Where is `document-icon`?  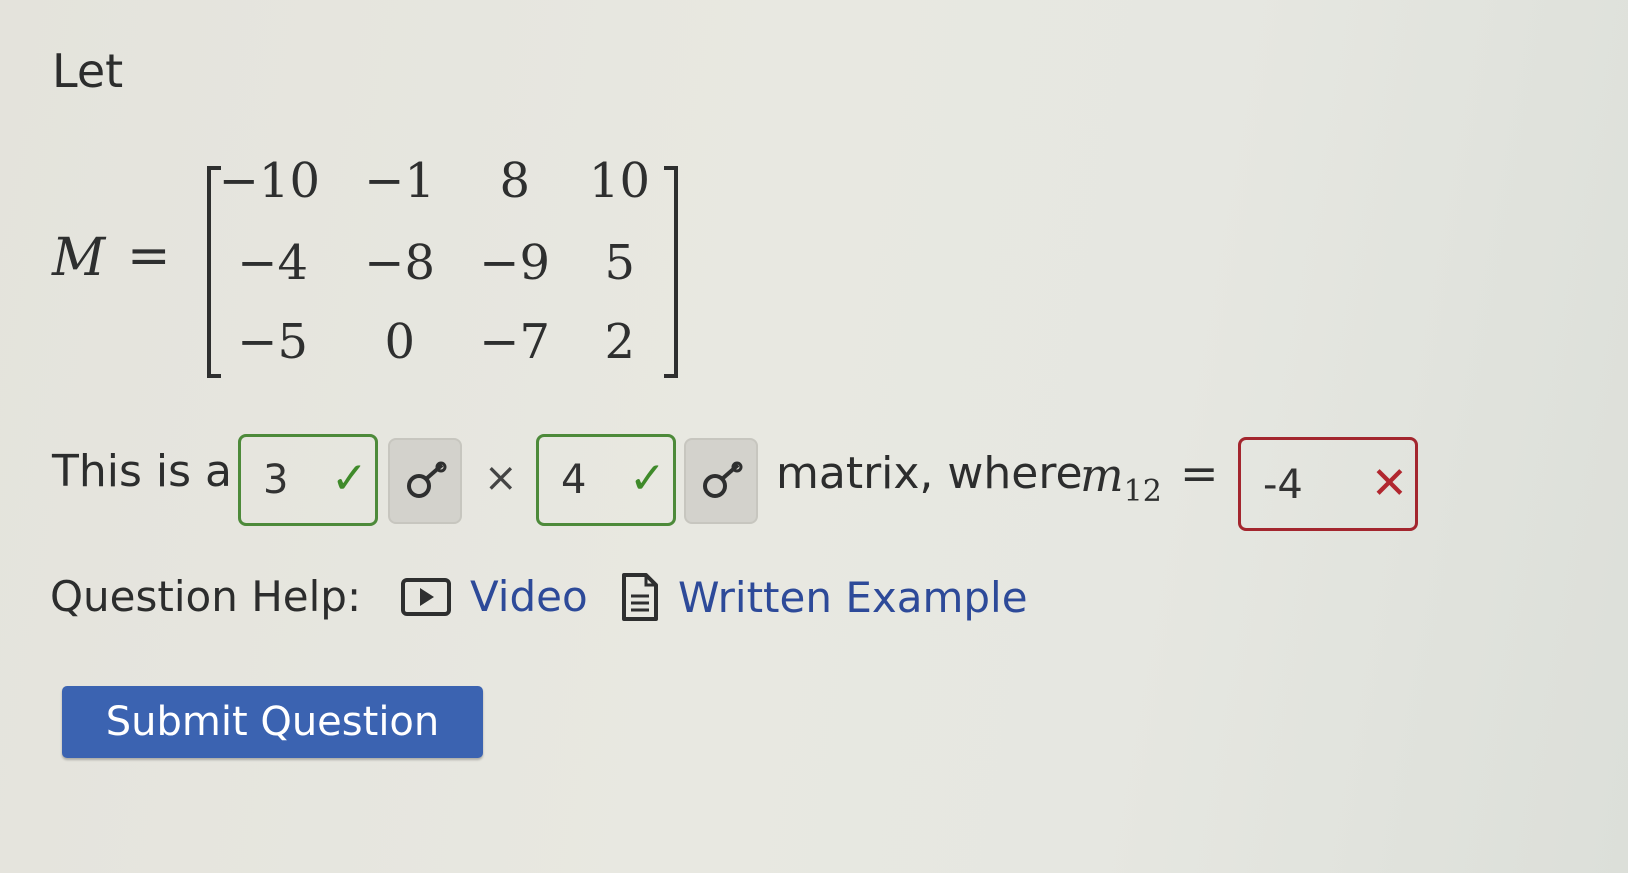
document-icon is located at coordinates (640, 597).